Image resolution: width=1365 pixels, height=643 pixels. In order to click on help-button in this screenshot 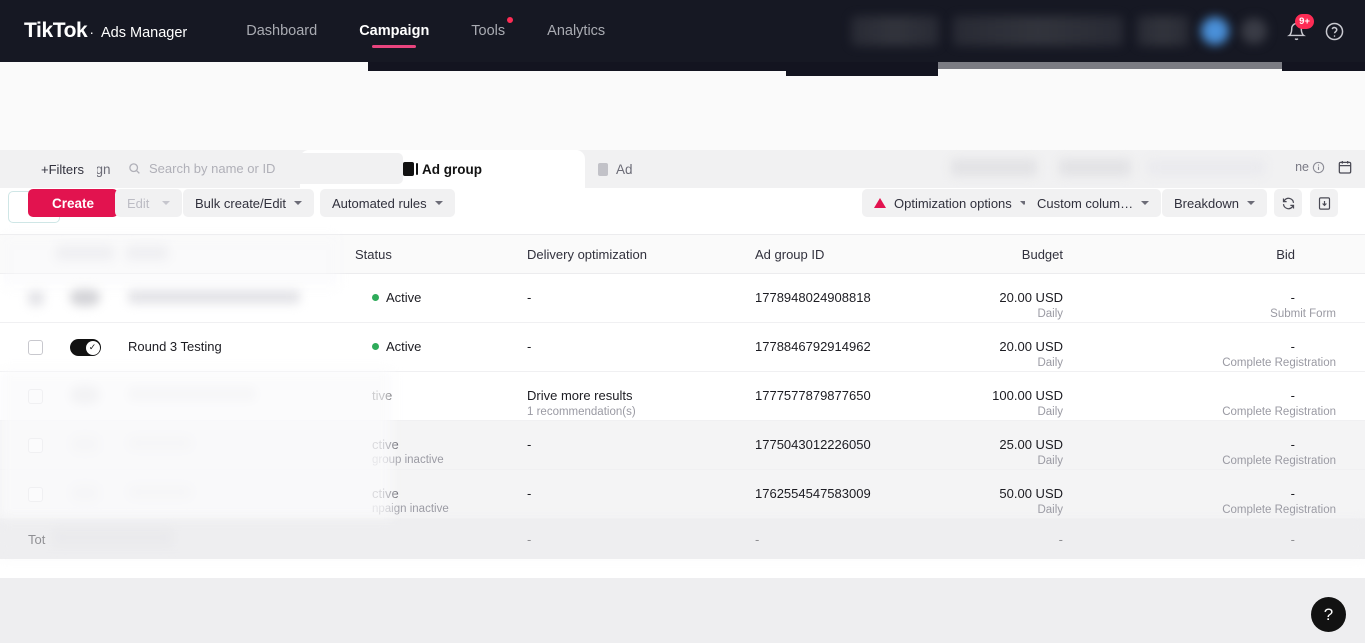, I will do `click(1334, 31)`.